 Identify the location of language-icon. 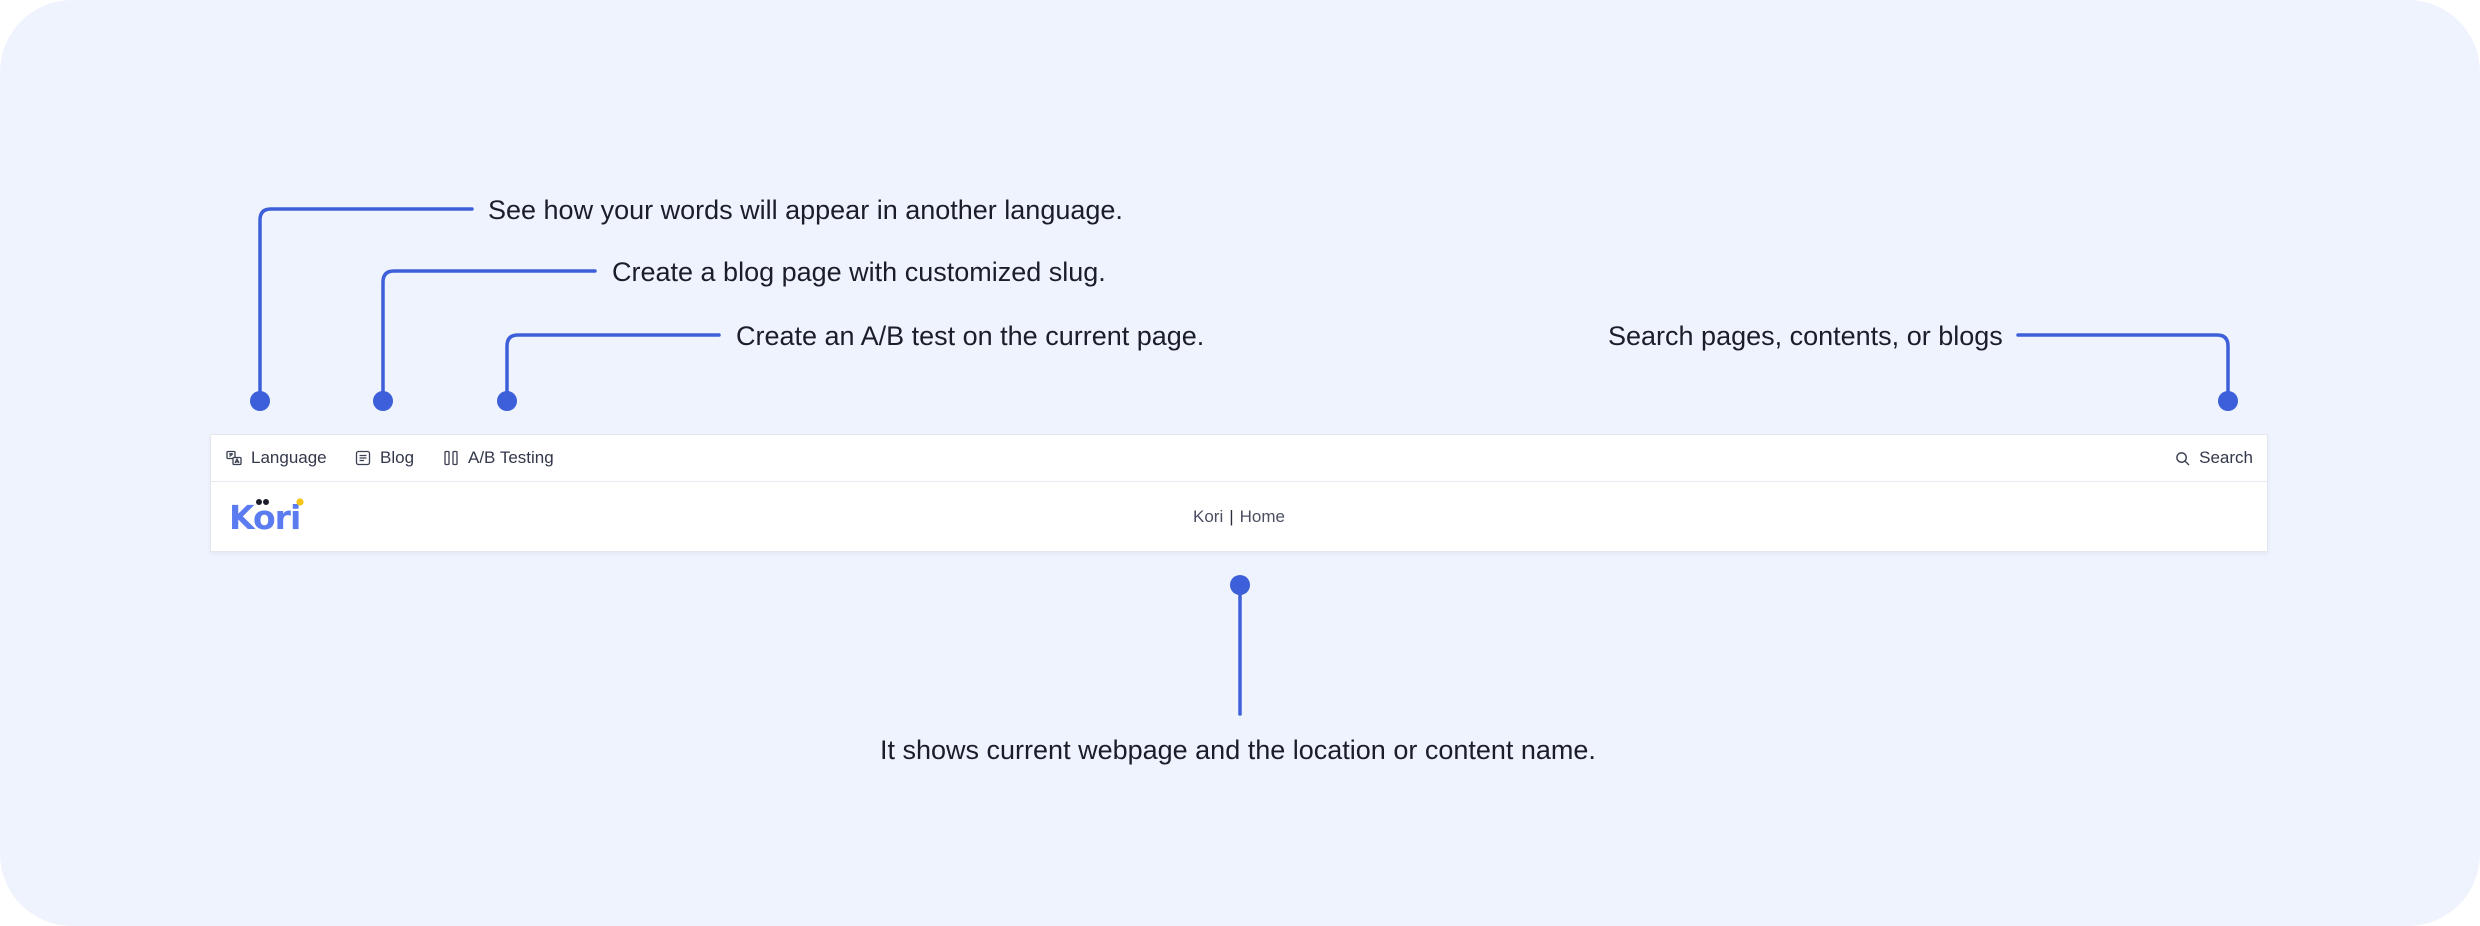
(234, 458).